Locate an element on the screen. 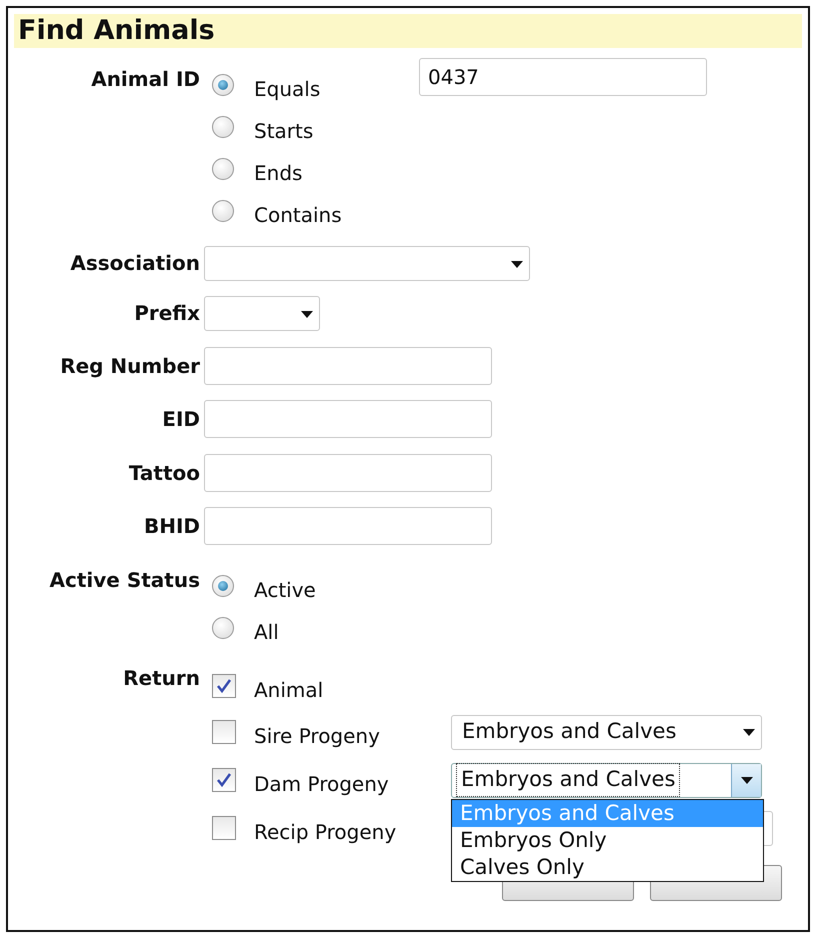 The image size is (816, 938). checkbox-label: Animal is located at coordinates (289, 690).